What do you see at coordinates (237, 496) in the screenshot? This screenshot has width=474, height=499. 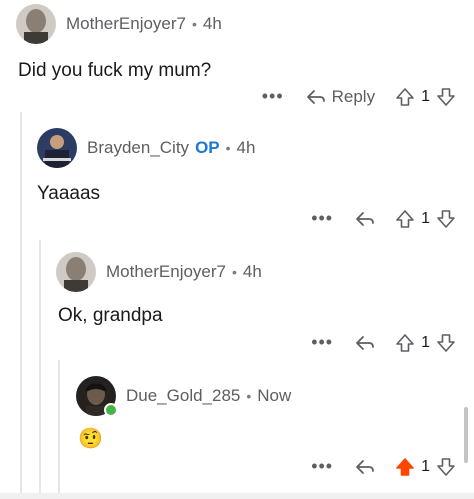 I see `divider` at bounding box center [237, 496].